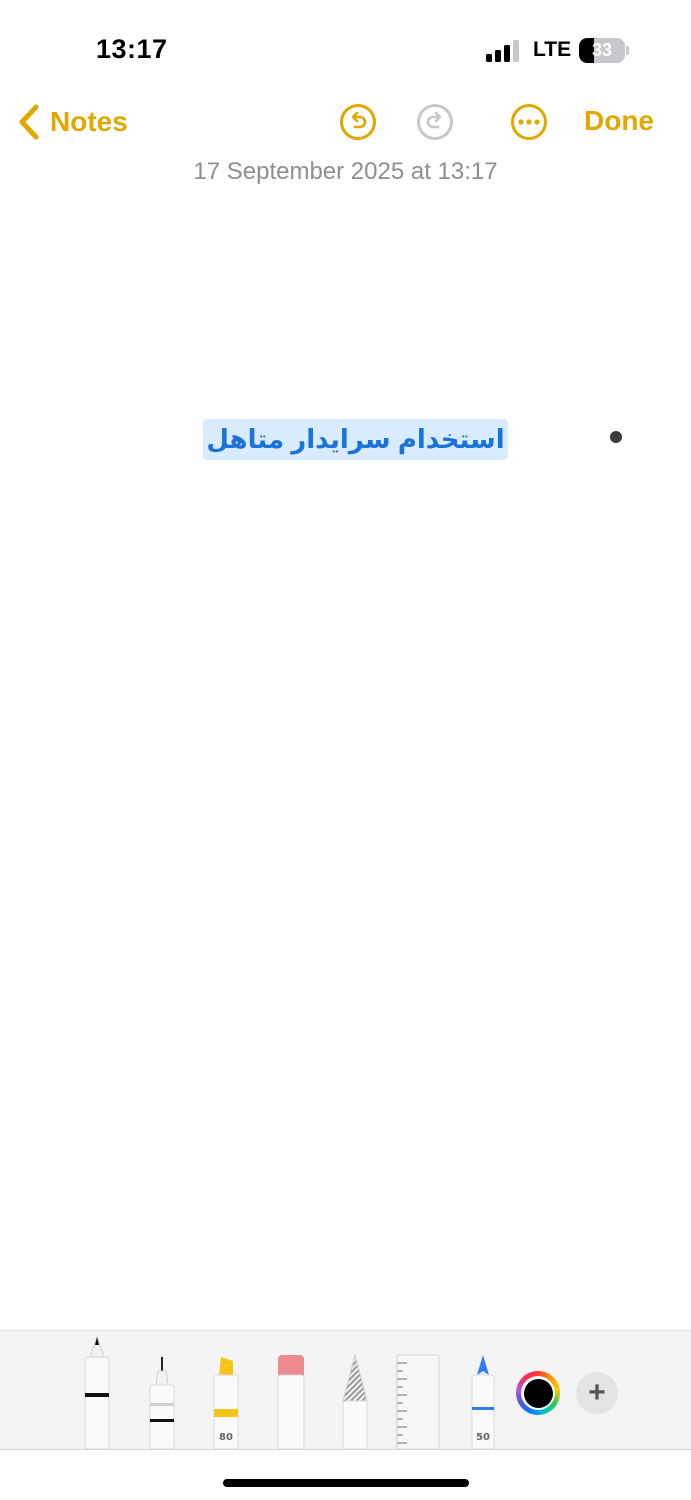  I want to click on ellipsis-icon, so click(529, 122).